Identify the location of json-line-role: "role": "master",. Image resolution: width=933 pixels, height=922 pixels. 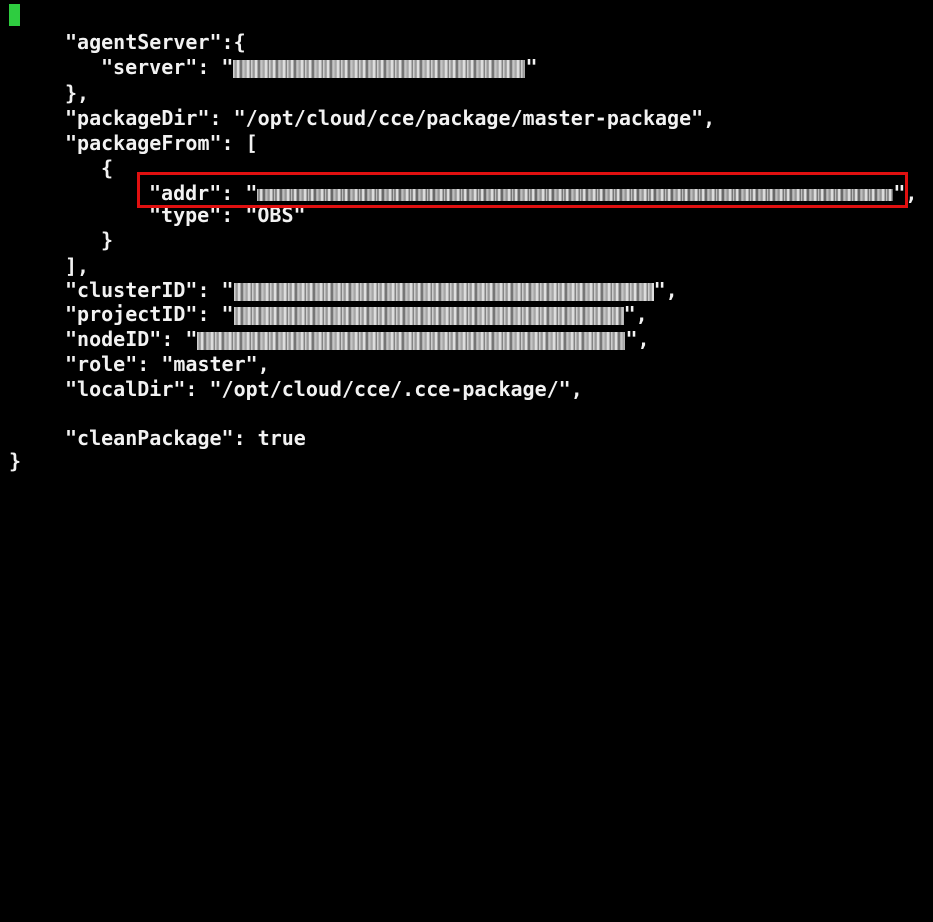
(167, 364).